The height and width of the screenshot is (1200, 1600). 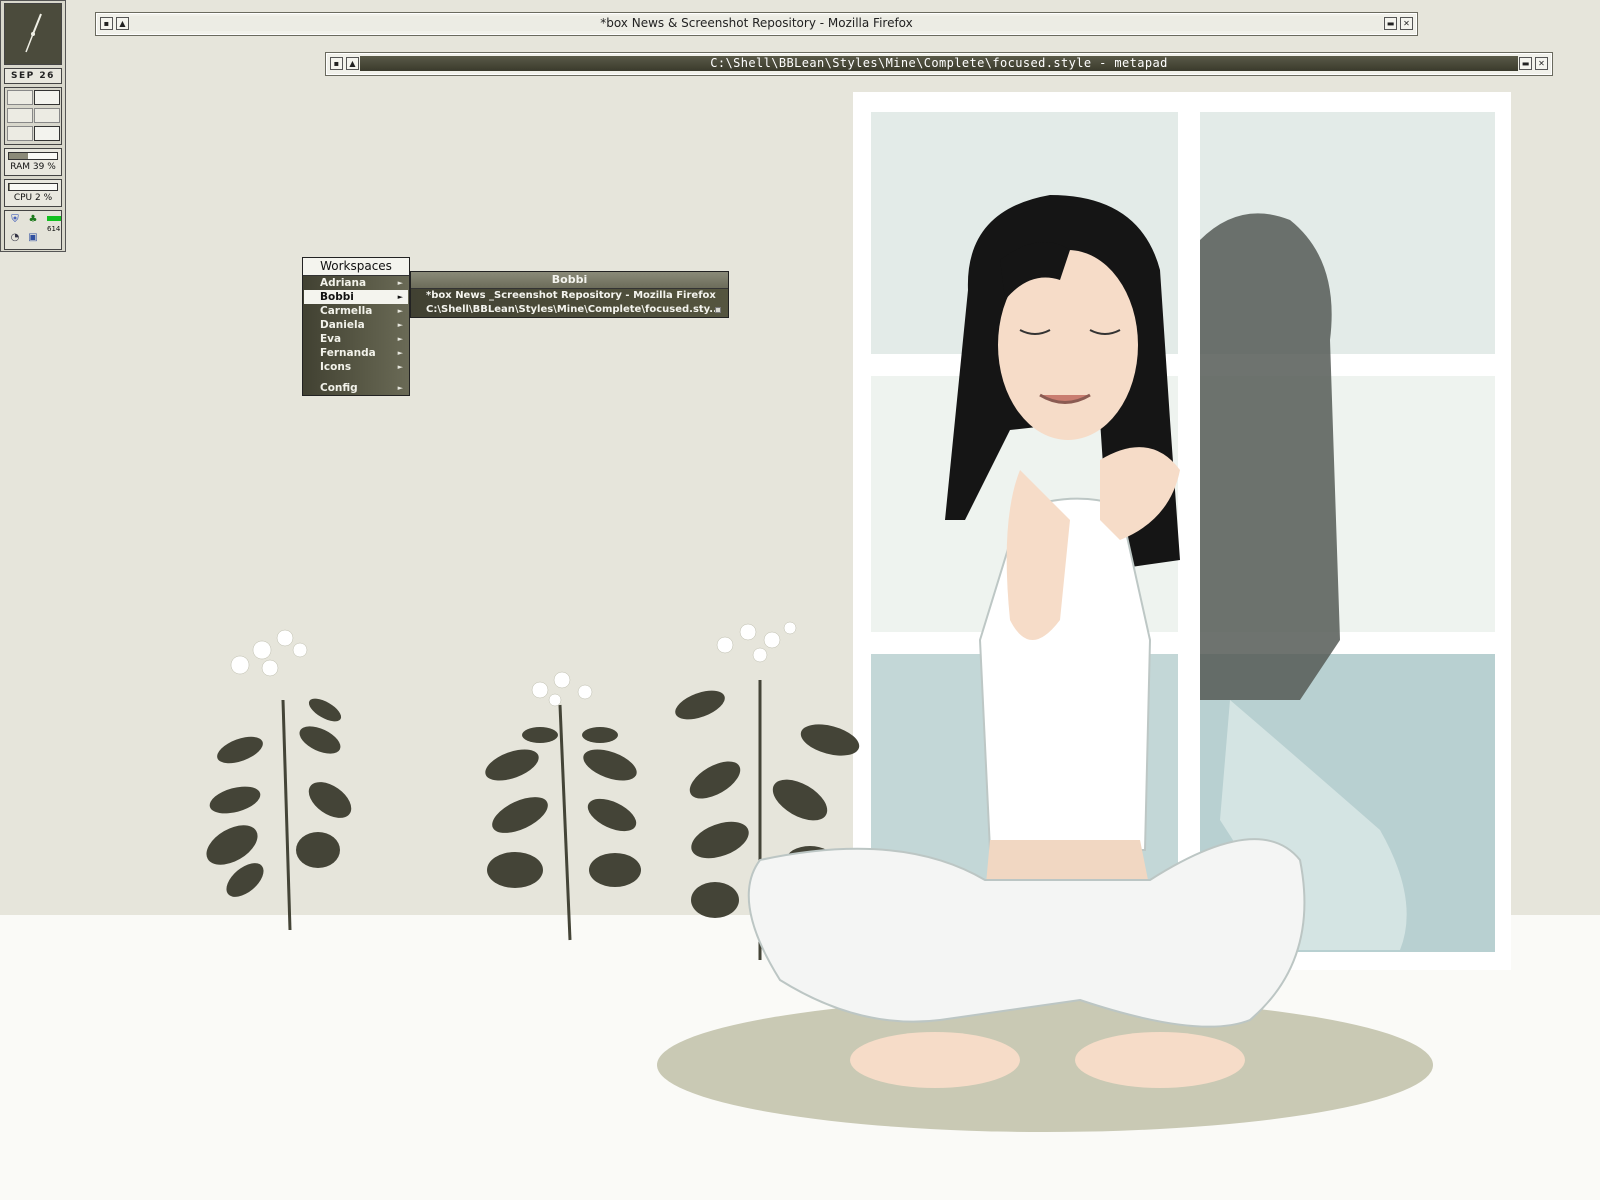 I want to click on workspaces-menu-title: Workspaces, so click(x=356, y=267).